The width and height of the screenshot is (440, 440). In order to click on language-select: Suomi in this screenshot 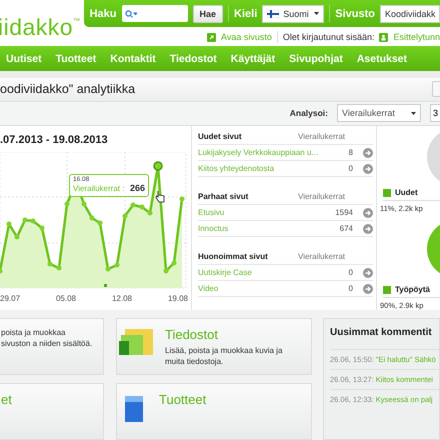, I will do `click(293, 13)`.